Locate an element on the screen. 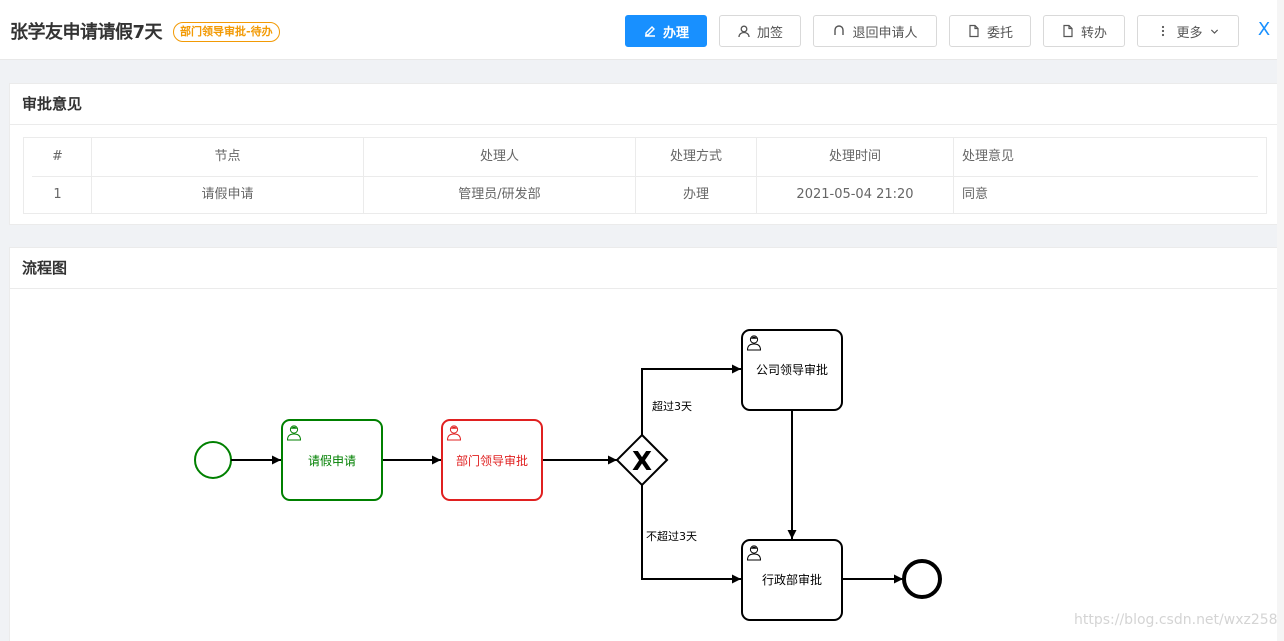 This screenshot has height=641, width=1284. transfer-button: 转办 is located at coordinates (1084, 31).